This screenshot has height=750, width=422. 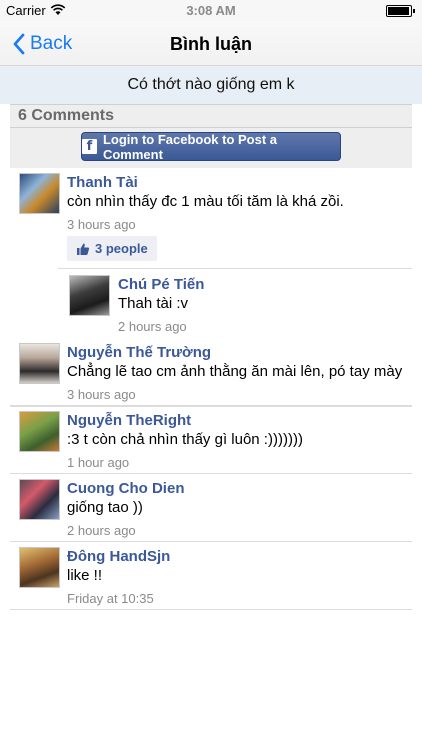 I want to click on login-area: f Login to Facebook to Post a Comment, so click(x=211, y=148).